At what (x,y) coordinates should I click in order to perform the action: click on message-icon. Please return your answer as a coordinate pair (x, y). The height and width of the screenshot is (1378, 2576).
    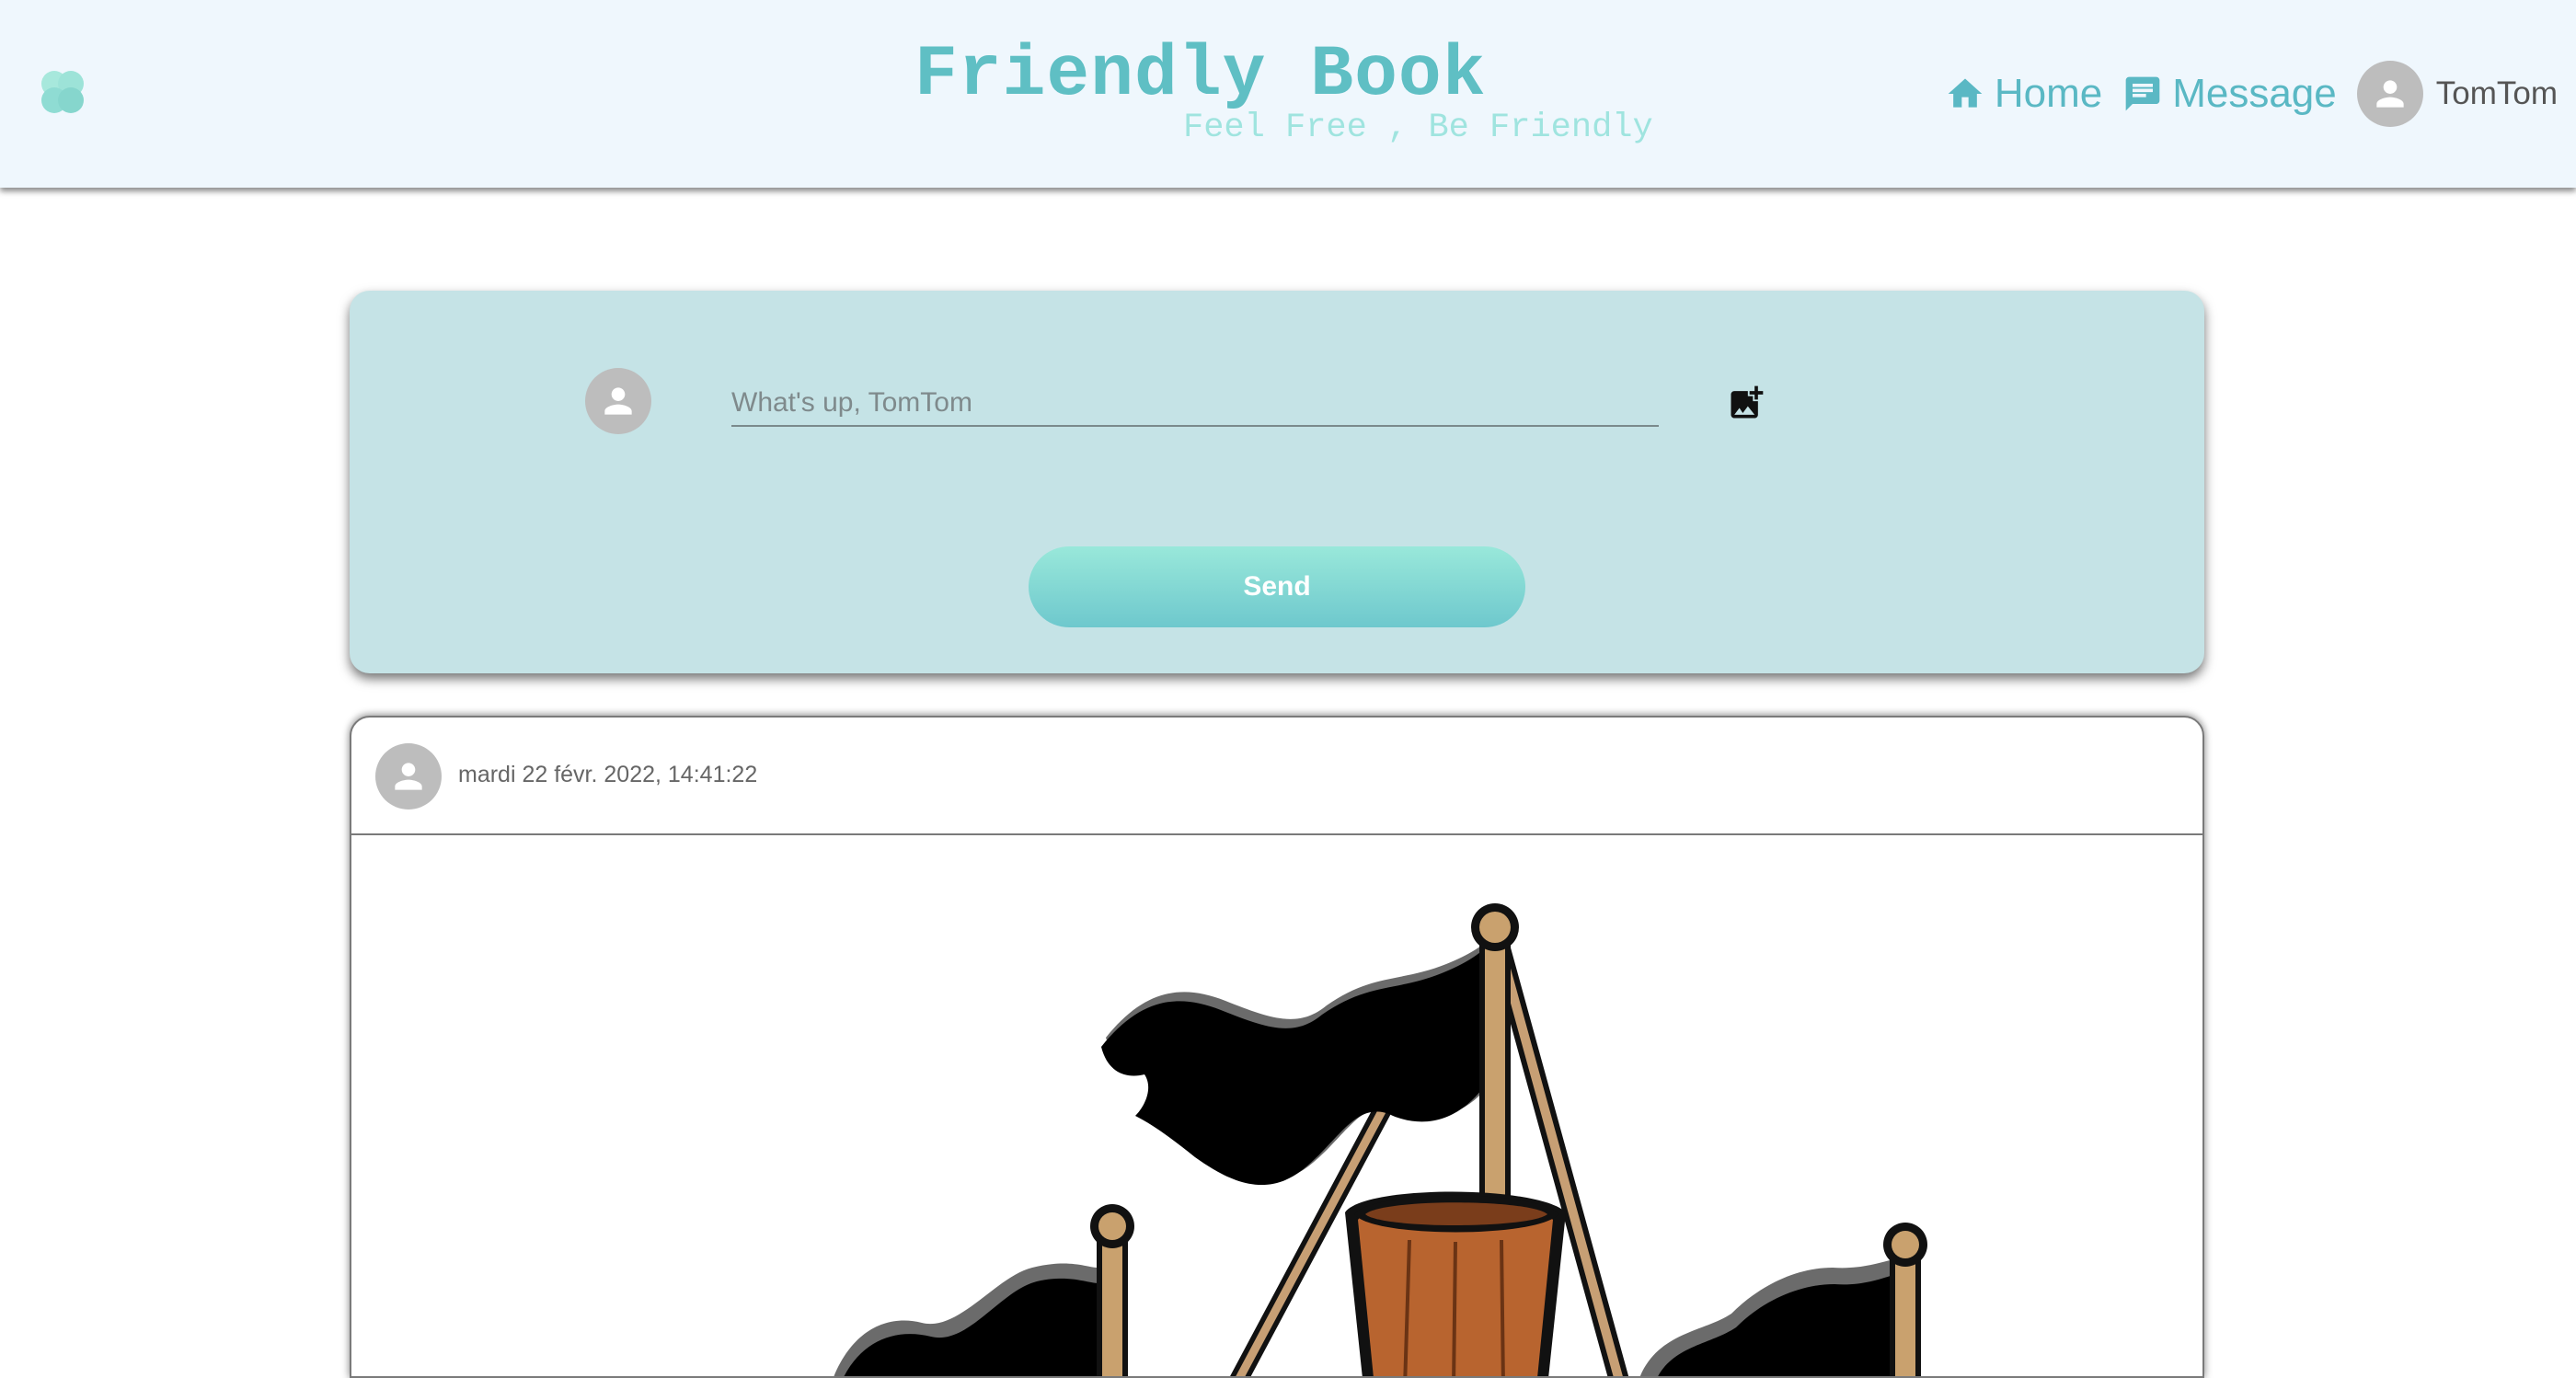
    Looking at the image, I should click on (2142, 93).